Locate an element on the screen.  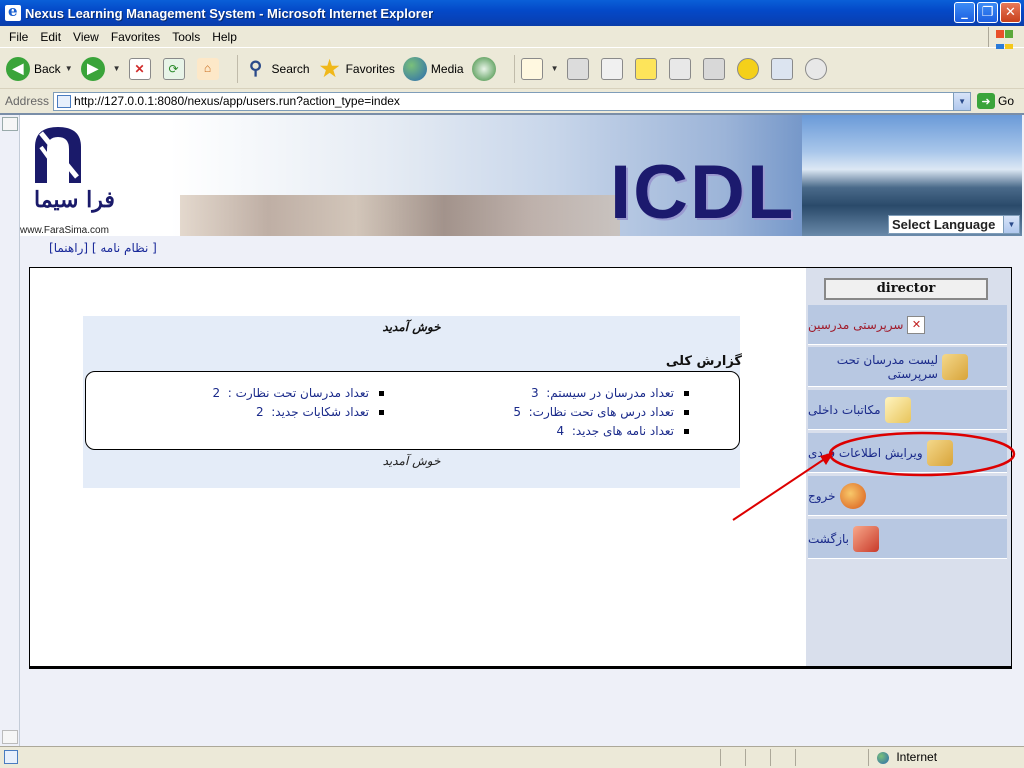
printer-icon is located at coordinates (577, 68).